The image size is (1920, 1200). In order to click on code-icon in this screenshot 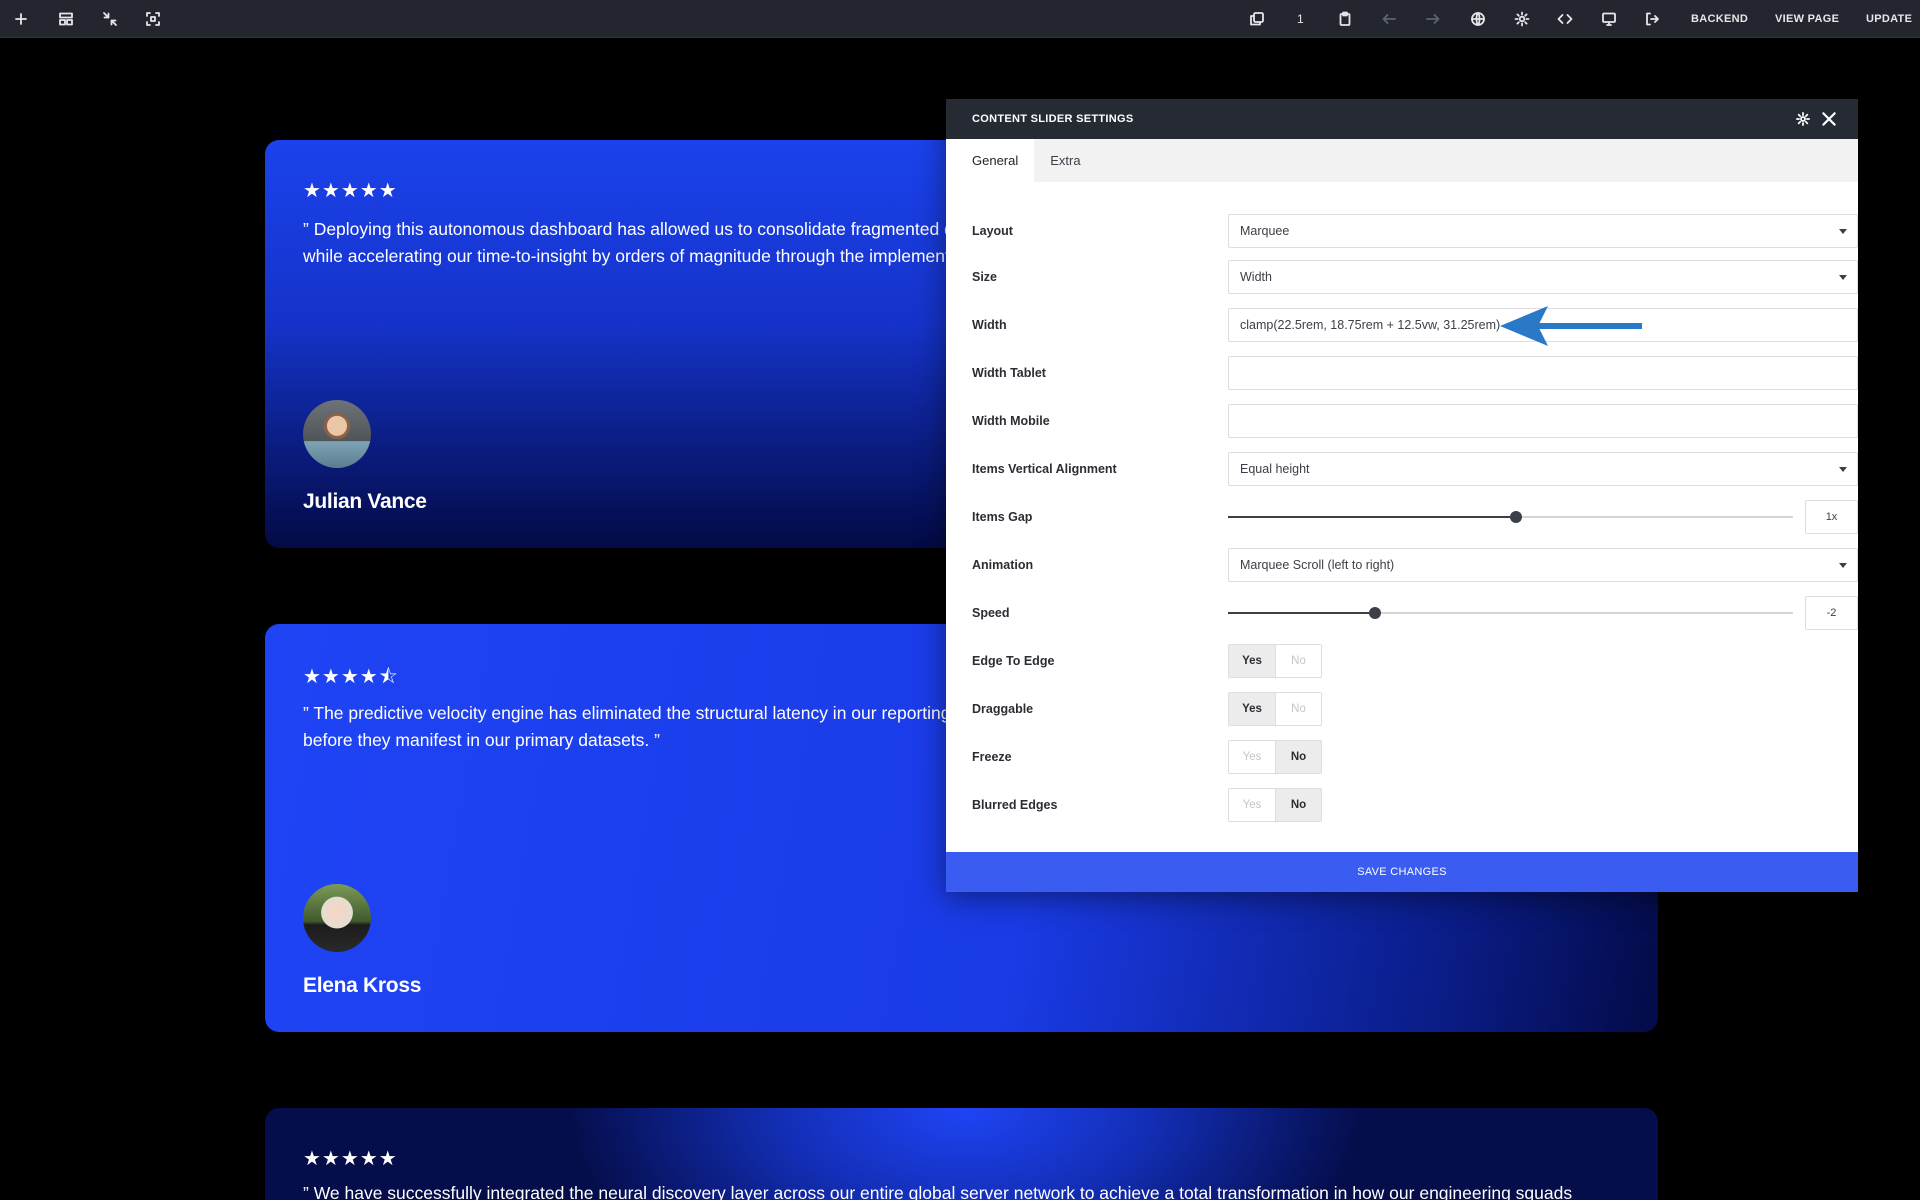, I will do `click(1565, 19)`.